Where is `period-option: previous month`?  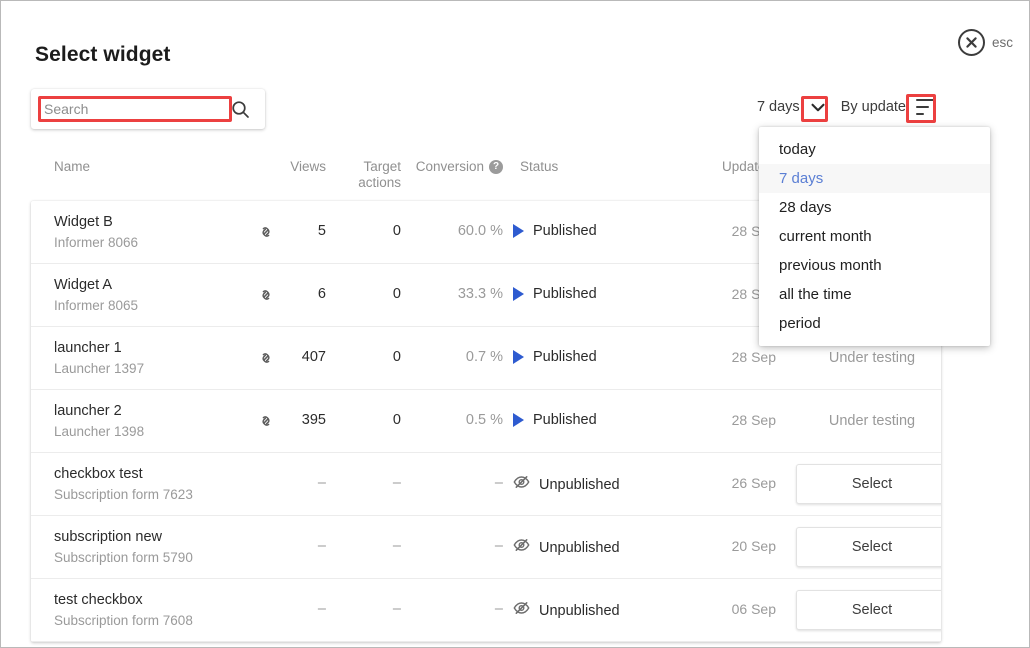
period-option: previous month is located at coordinates (874, 265).